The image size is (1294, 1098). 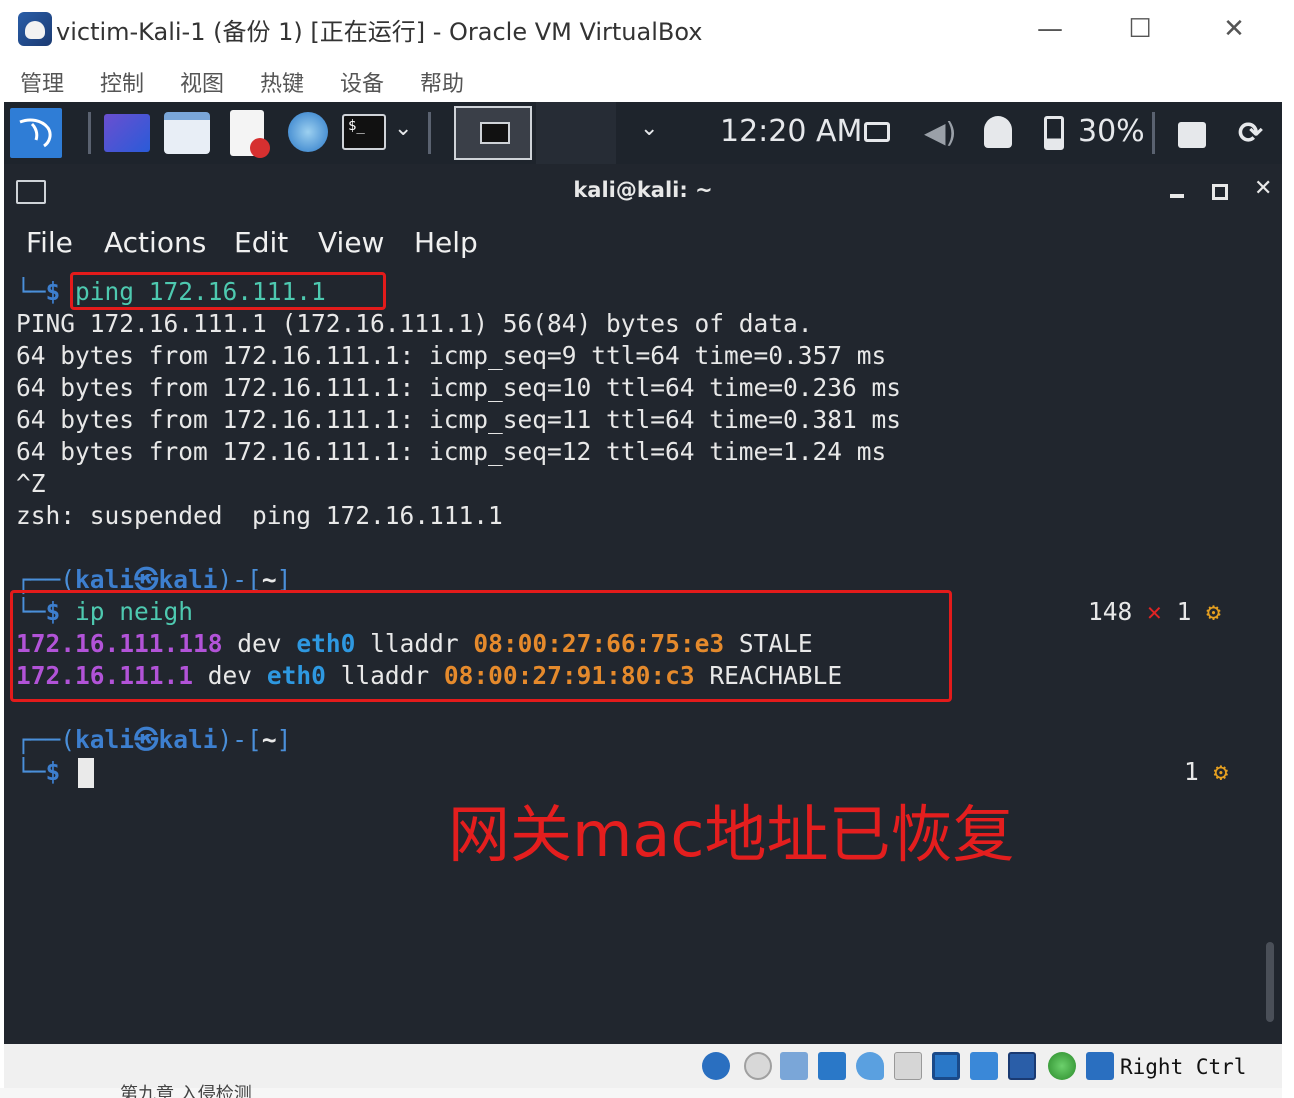 I want to click on virtualbox-icon, so click(x=35, y=29).